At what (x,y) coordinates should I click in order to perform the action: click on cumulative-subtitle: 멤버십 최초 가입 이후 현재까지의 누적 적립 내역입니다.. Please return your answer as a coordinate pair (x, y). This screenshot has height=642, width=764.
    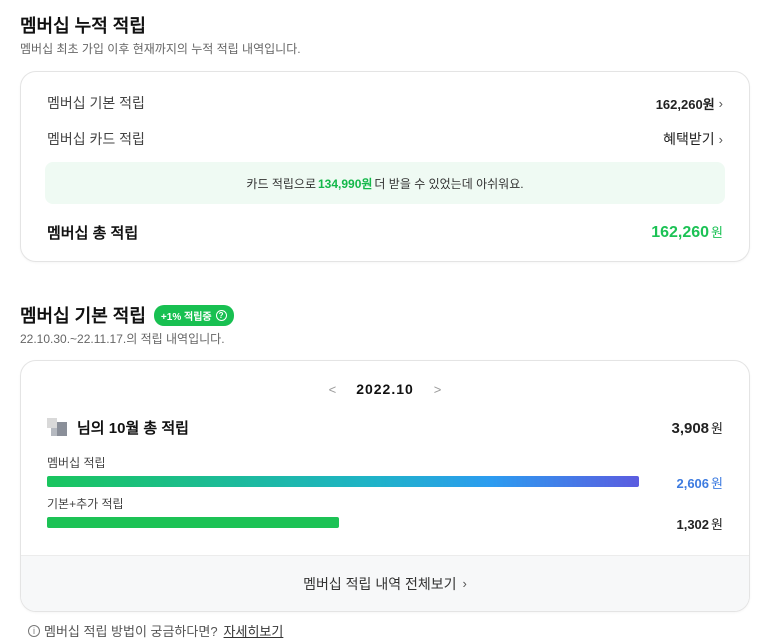
    Looking at the image, I should click on (160, 49).